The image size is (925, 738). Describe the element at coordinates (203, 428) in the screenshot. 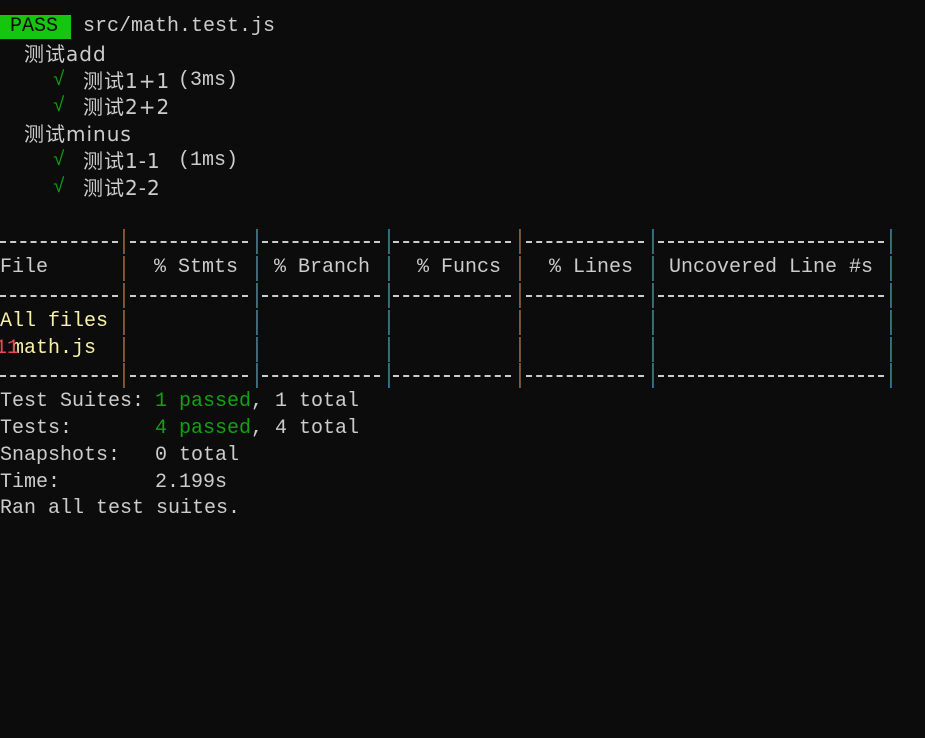

I see `tests-passed: 4 passed` at that location.